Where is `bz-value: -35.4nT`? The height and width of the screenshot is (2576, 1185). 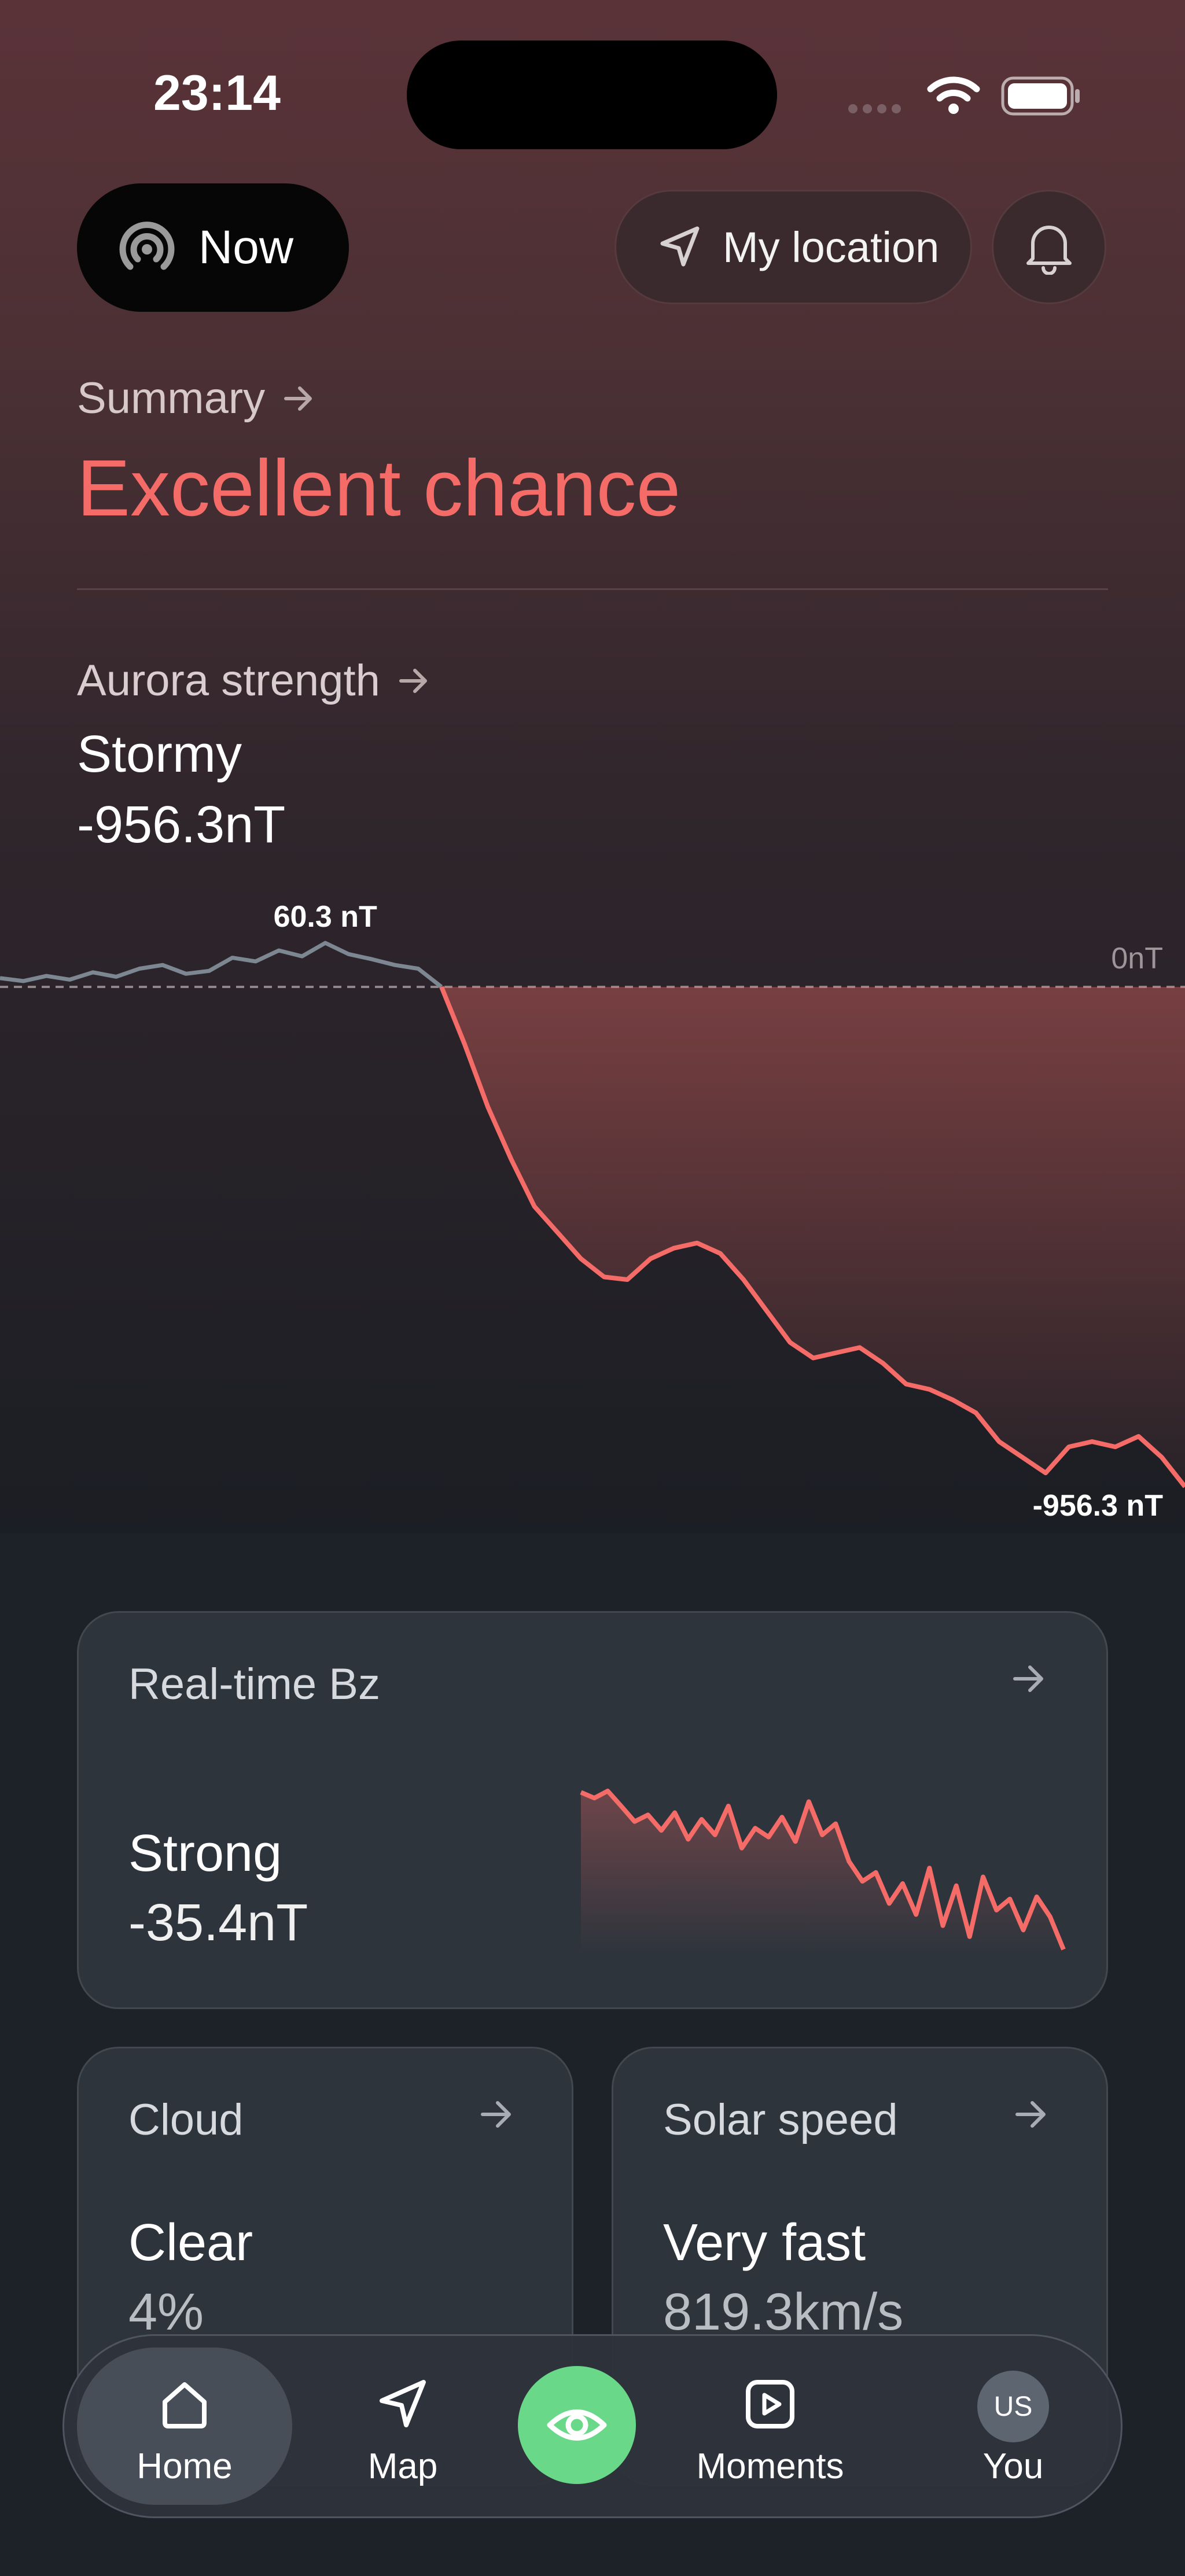
bz-value: -35.4nT is located at coordinates (218, 1923).